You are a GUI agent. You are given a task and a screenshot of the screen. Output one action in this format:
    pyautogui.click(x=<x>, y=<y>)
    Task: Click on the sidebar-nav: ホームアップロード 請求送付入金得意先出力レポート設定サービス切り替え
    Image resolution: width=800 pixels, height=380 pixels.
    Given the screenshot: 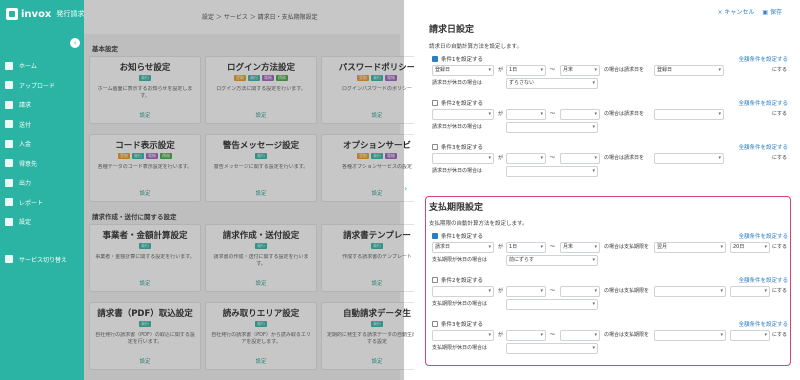 What is the action you would take?
    pyautogui.click(x=42, y=162)
    